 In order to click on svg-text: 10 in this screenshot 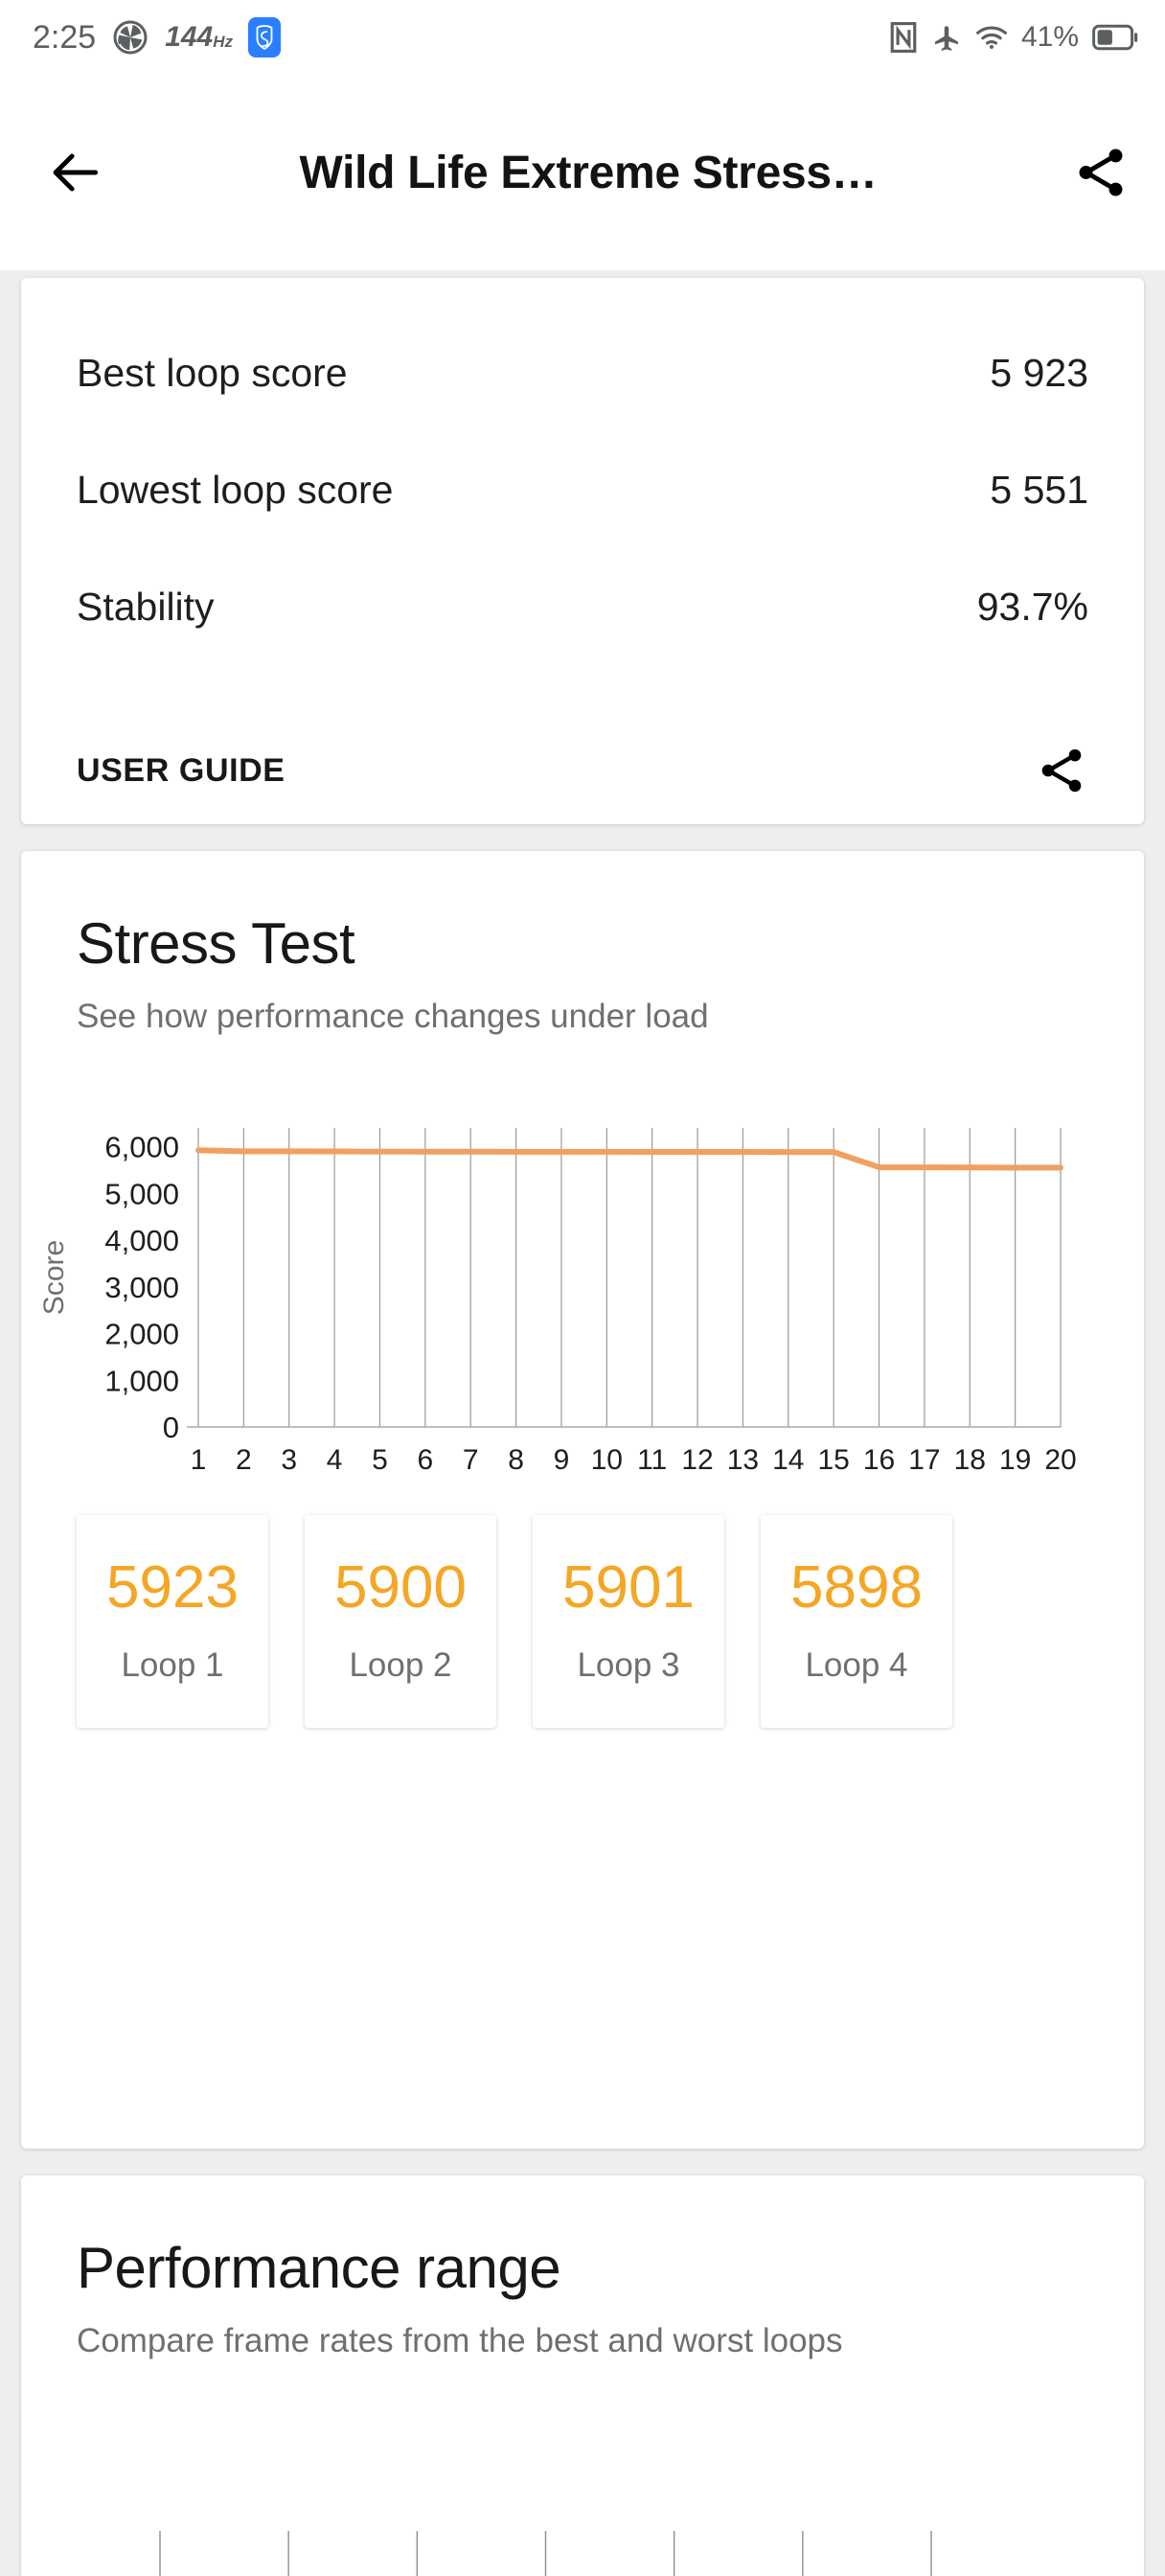, I will do `click(607, 1460)`.